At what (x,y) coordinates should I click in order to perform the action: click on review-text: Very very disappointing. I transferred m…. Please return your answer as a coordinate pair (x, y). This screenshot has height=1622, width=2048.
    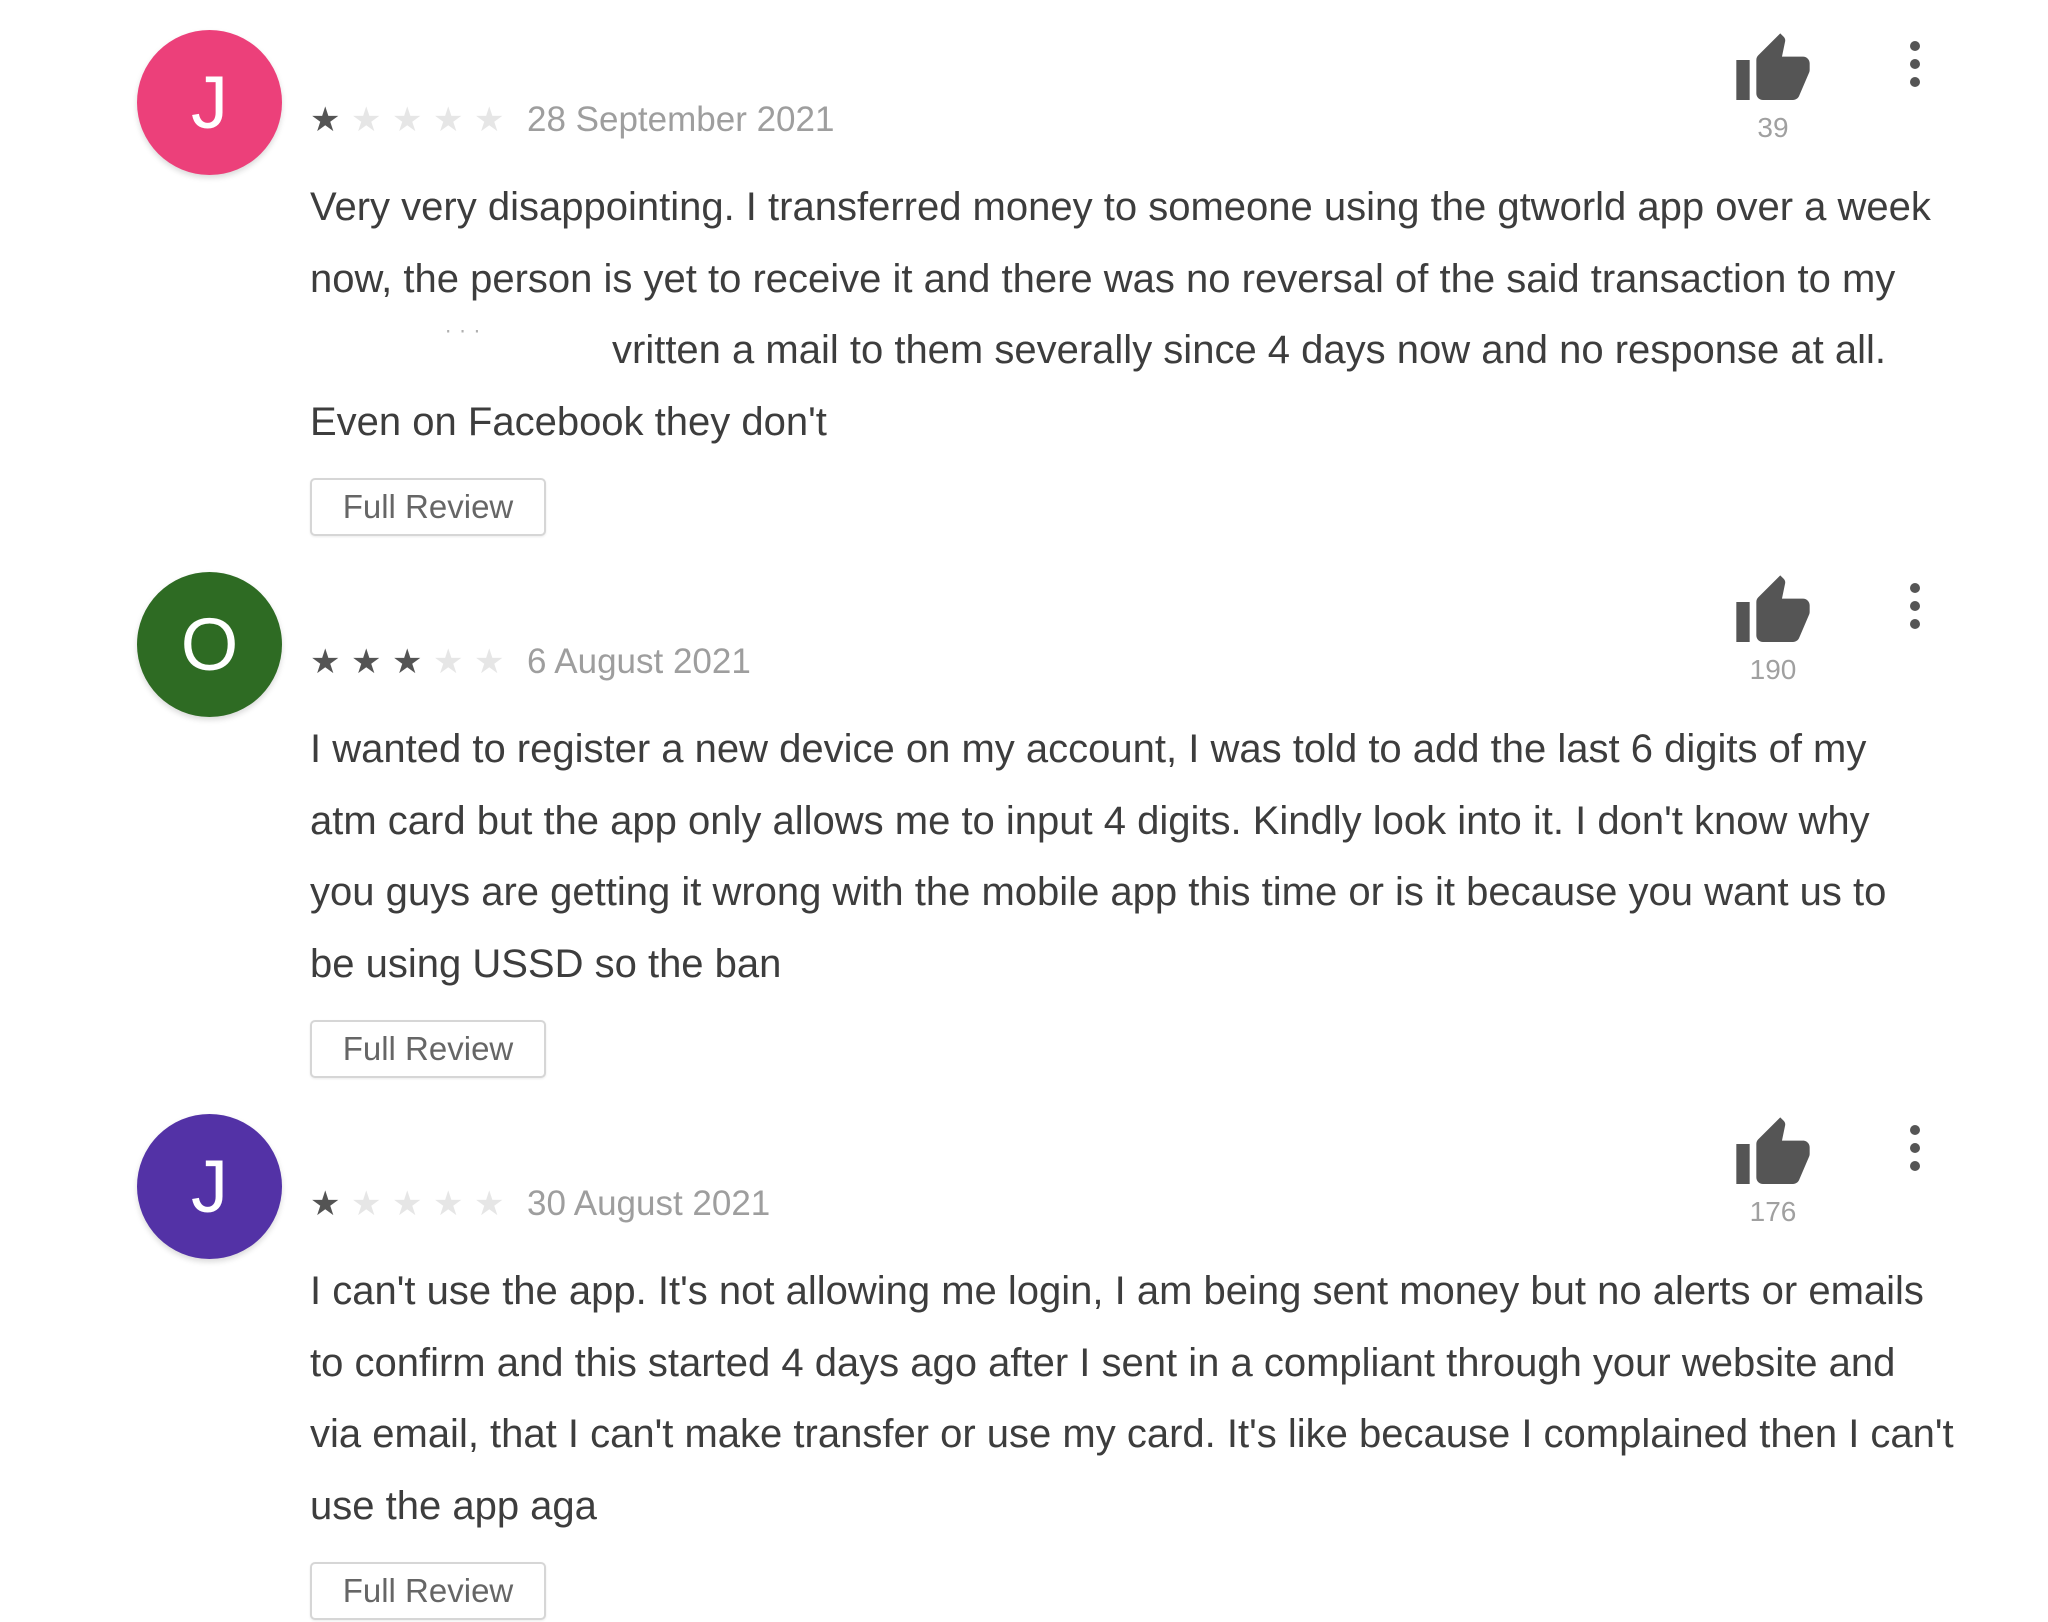
    Looking at the image, I should click on (1160, 315).